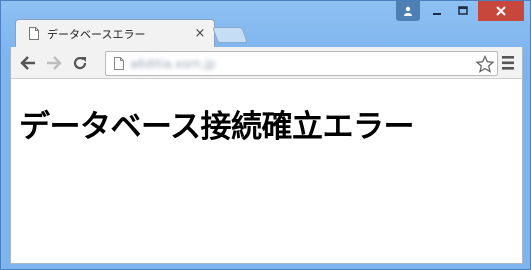 Image resolution: width=531 pixels, height=270 pixels. Describe the element at coordinates (173, 63) in the screenshot. I see `url-text: a6ditia.xsrn.jp` at that location.